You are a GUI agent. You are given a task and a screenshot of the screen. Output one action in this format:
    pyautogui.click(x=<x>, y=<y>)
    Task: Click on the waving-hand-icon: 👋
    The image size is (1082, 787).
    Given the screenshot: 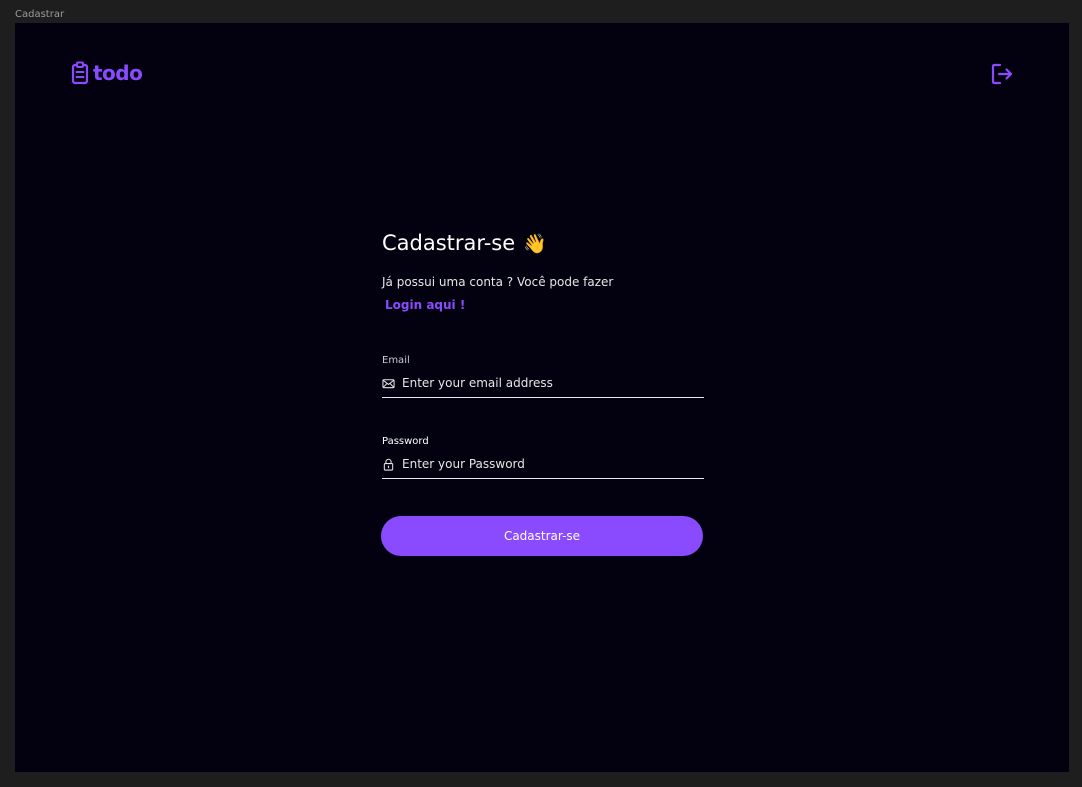 What is the action you would take?
    pyautogui.click(x=535, y=243)
    